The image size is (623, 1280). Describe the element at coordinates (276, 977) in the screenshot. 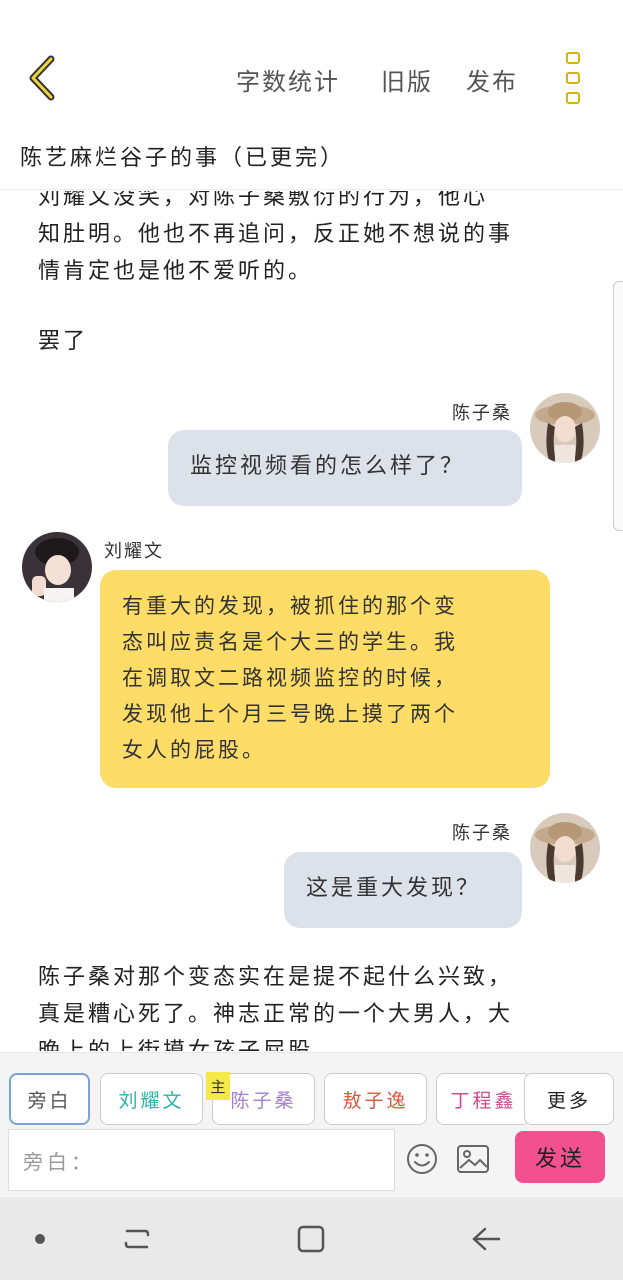

I see `narration-line: 陈子桑对那个变态实在是提不起什么兴致，` at that location.